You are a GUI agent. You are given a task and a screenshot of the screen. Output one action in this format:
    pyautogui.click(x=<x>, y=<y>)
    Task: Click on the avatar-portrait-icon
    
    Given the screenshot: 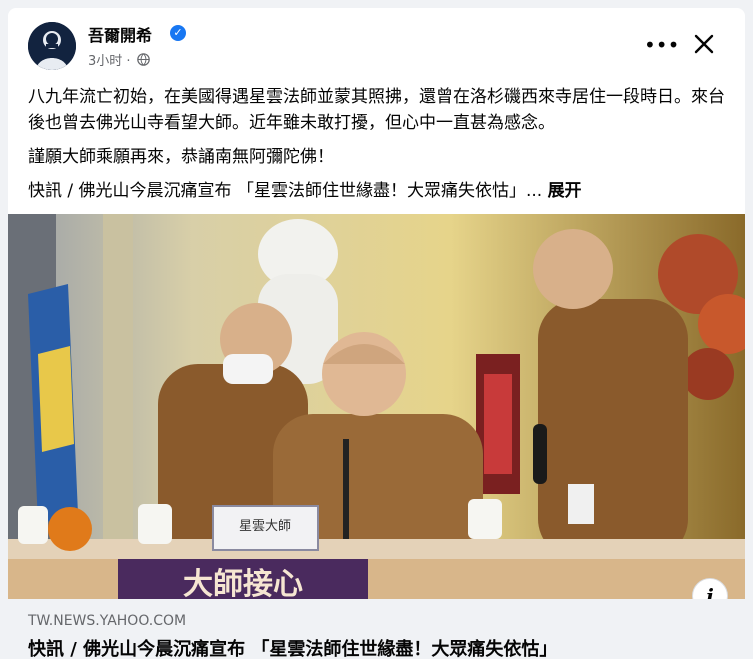 What is the action you would take?
    pyautogui.click(x=52, y=46)
    